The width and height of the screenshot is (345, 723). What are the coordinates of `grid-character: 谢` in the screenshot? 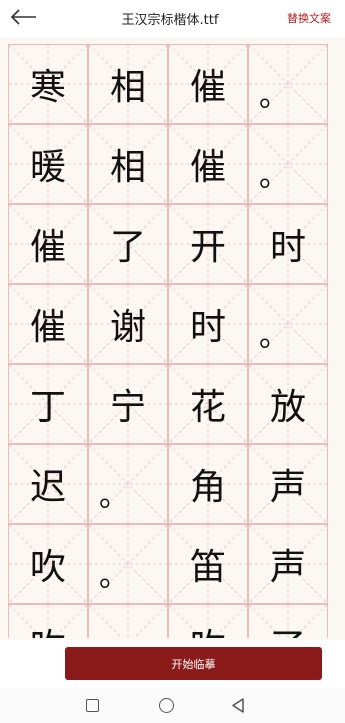 It's located at (127, 327).